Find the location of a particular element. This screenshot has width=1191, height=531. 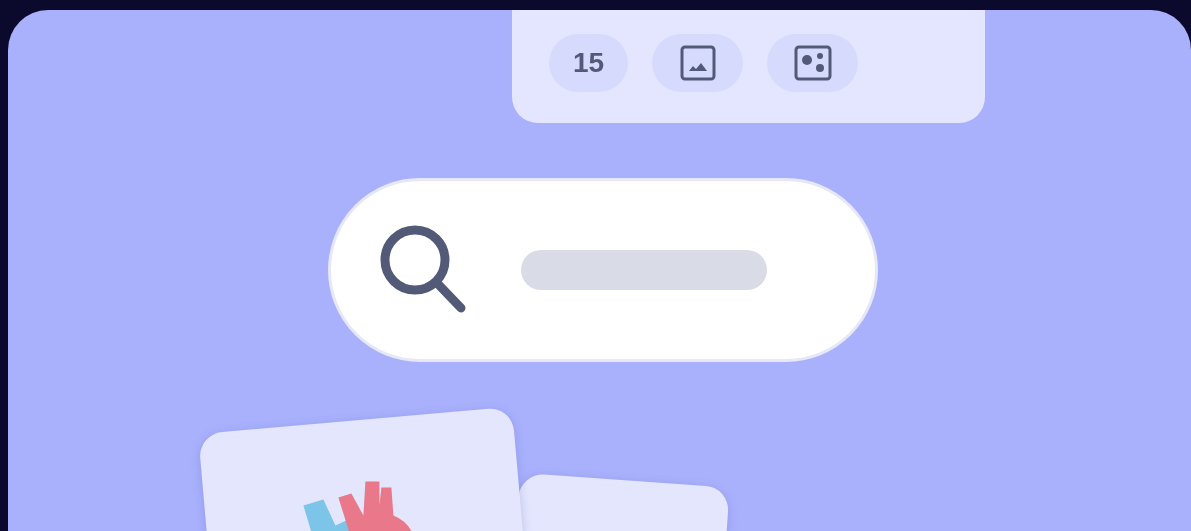

image-icon is located at coordinates (697, 63).